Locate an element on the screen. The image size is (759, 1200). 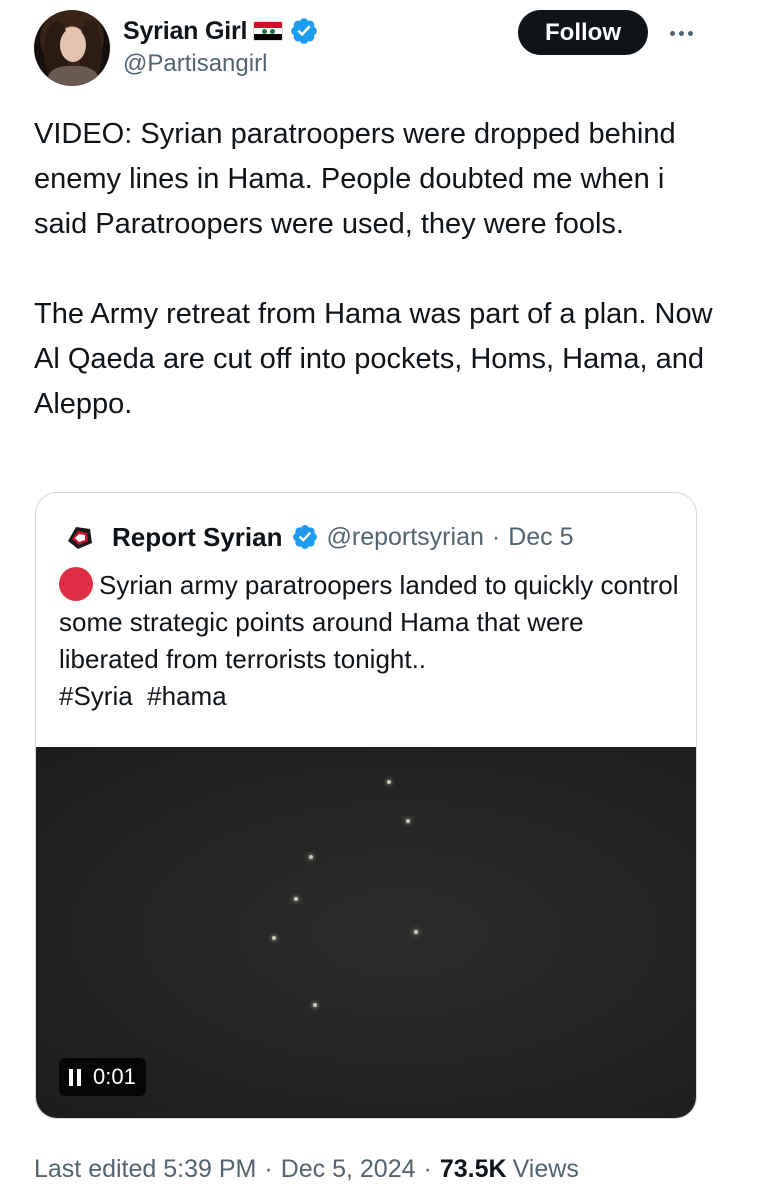
quoted-author-avatar is located at coordinates (80, 537).